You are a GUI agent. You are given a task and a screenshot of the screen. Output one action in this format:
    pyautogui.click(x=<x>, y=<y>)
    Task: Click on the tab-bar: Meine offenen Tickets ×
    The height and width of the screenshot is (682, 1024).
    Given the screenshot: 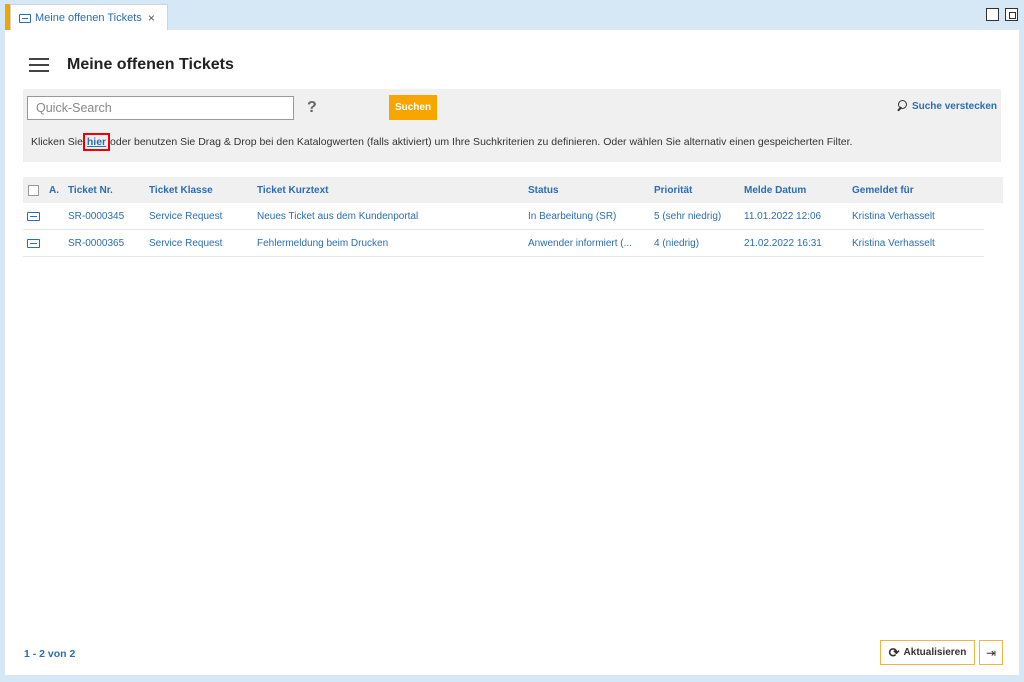 What is the action you would take?
    pyautogui.click(x=512, y=15)
    